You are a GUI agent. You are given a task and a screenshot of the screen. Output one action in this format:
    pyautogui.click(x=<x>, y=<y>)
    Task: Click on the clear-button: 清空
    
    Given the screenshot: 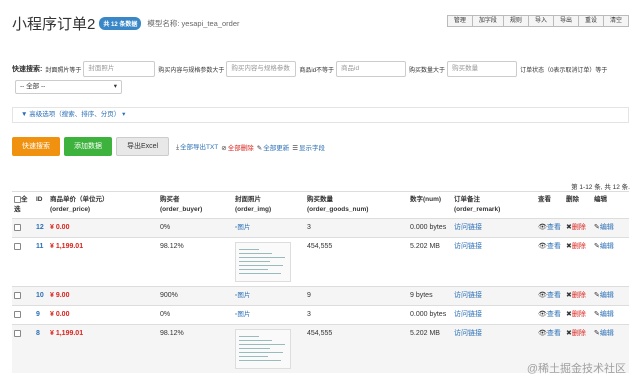 What is the action you would take?
    pyautogui.click(x=615, y=21)
    